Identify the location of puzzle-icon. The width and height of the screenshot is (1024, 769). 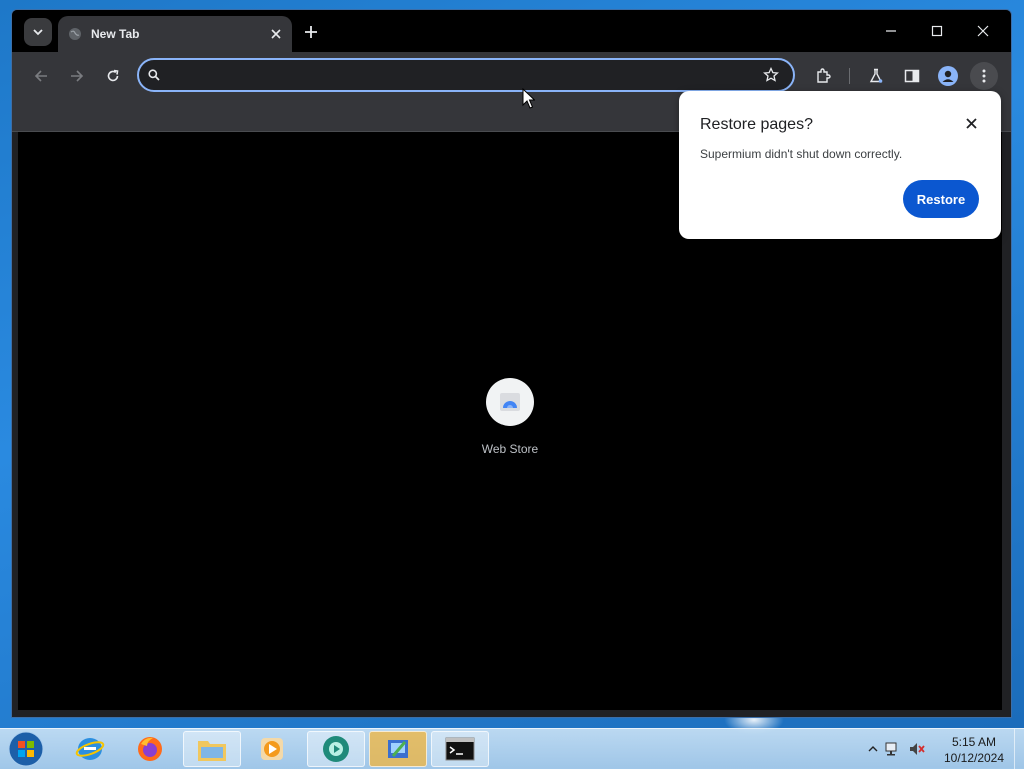
(824, 75).